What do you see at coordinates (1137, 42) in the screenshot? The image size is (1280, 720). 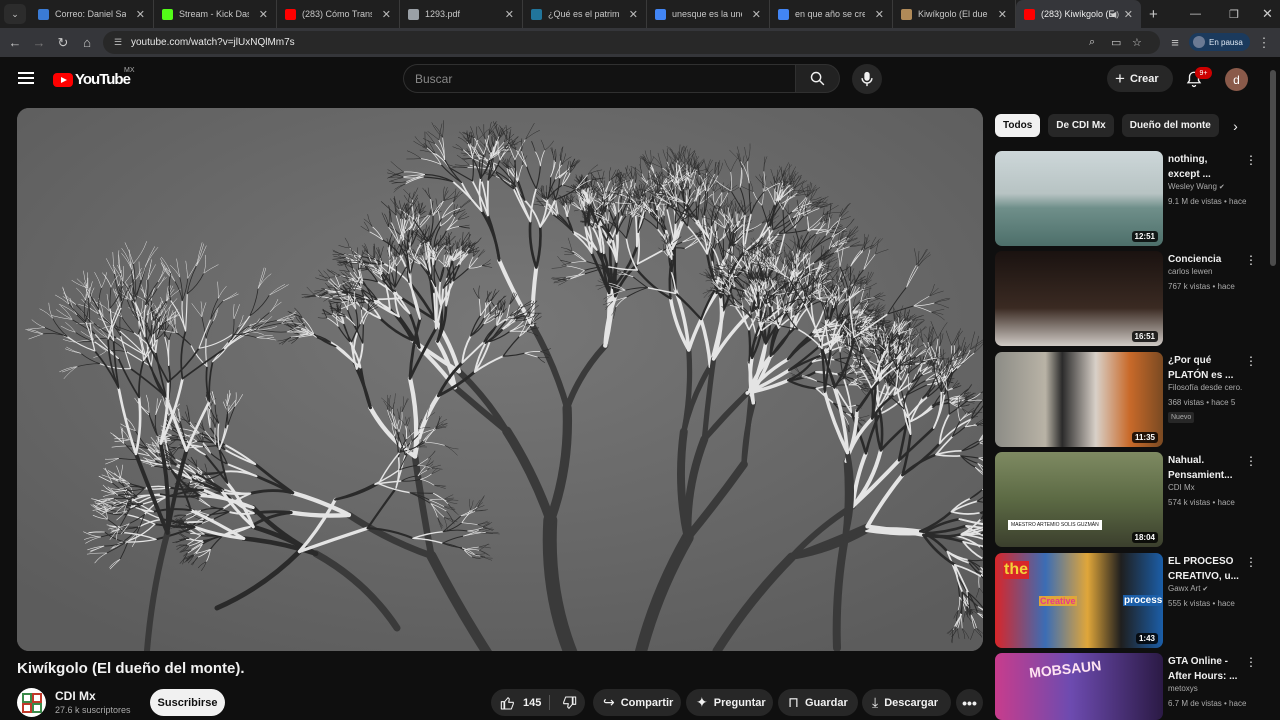 I see `bookmark-star-icon: ☆` at bounding box center [1137, 42].